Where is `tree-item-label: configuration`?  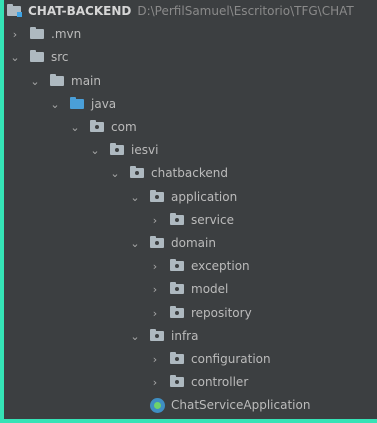 tree-item-label: configuration is located at coordinates (231, 359).